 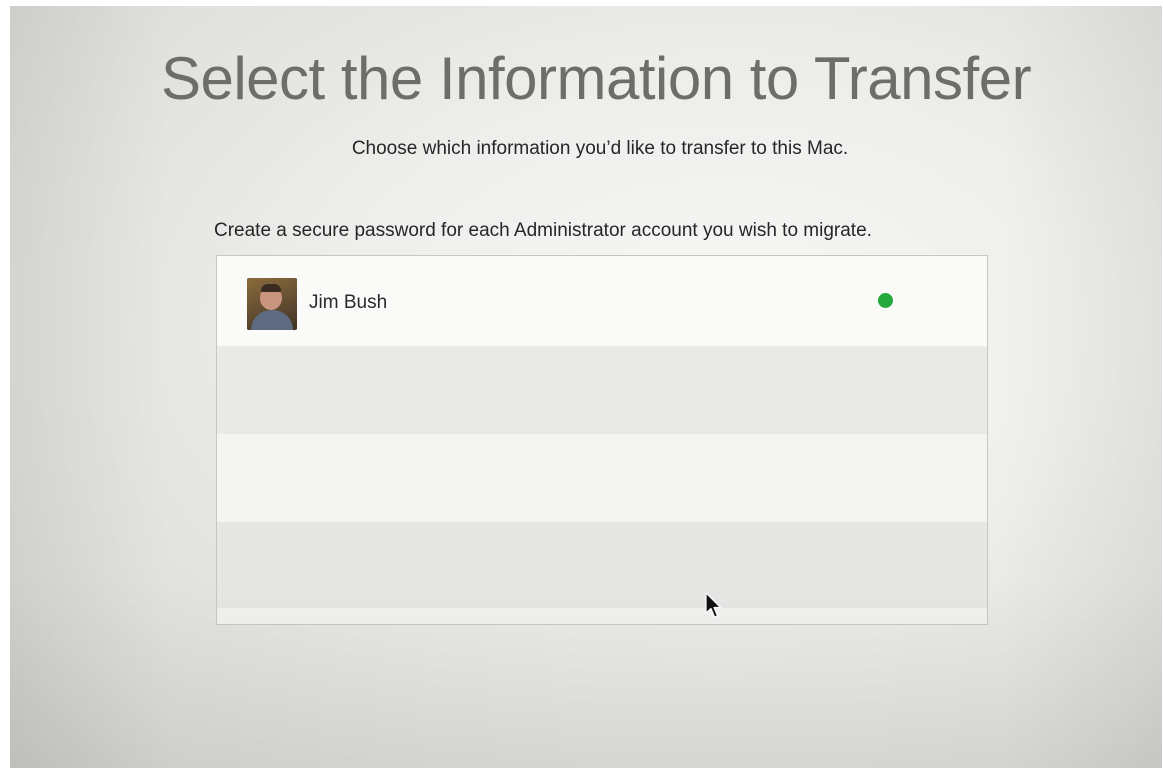 I want to click on account-name: Jim Bush, so click(x=348, y=302).